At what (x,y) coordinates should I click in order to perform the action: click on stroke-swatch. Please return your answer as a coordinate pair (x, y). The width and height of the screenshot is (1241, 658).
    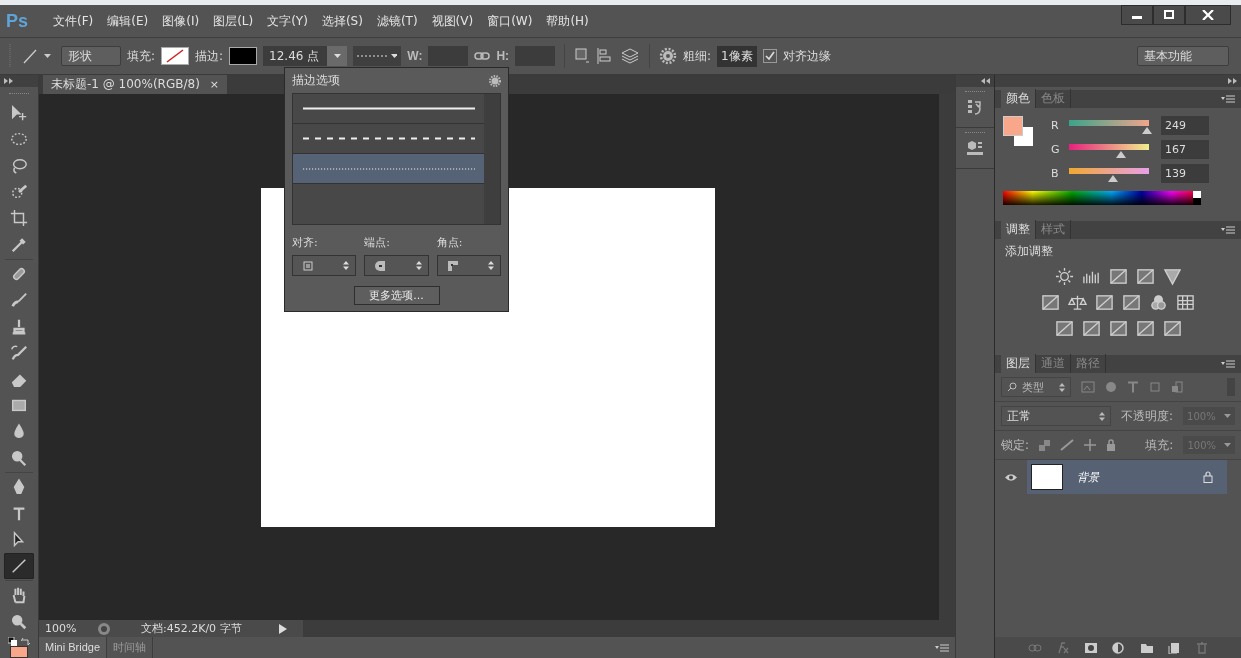
    Looking at the image, I should click on (243, 56).